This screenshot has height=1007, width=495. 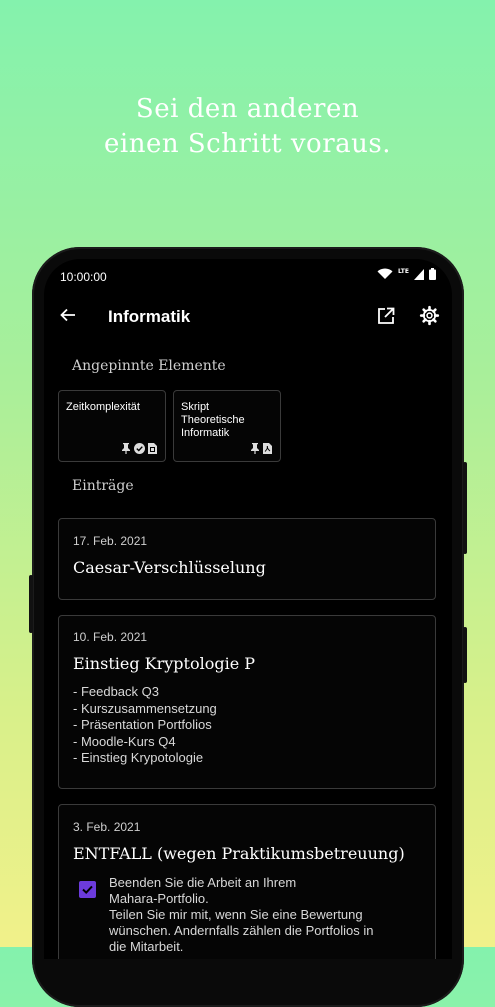 What do you see at coordinates (169, 567) in the screenshot?
I see `entry-title: Caesar-Verschlüsselung` at bounding box center [169, 567].